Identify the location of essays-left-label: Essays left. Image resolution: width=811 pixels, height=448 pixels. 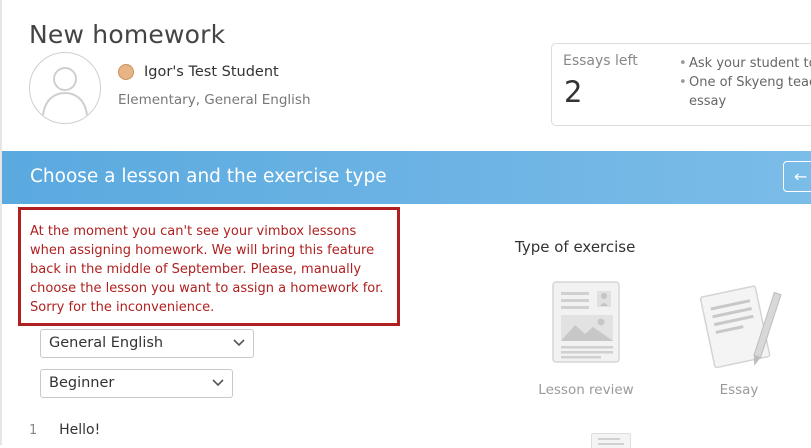
(600, 61).